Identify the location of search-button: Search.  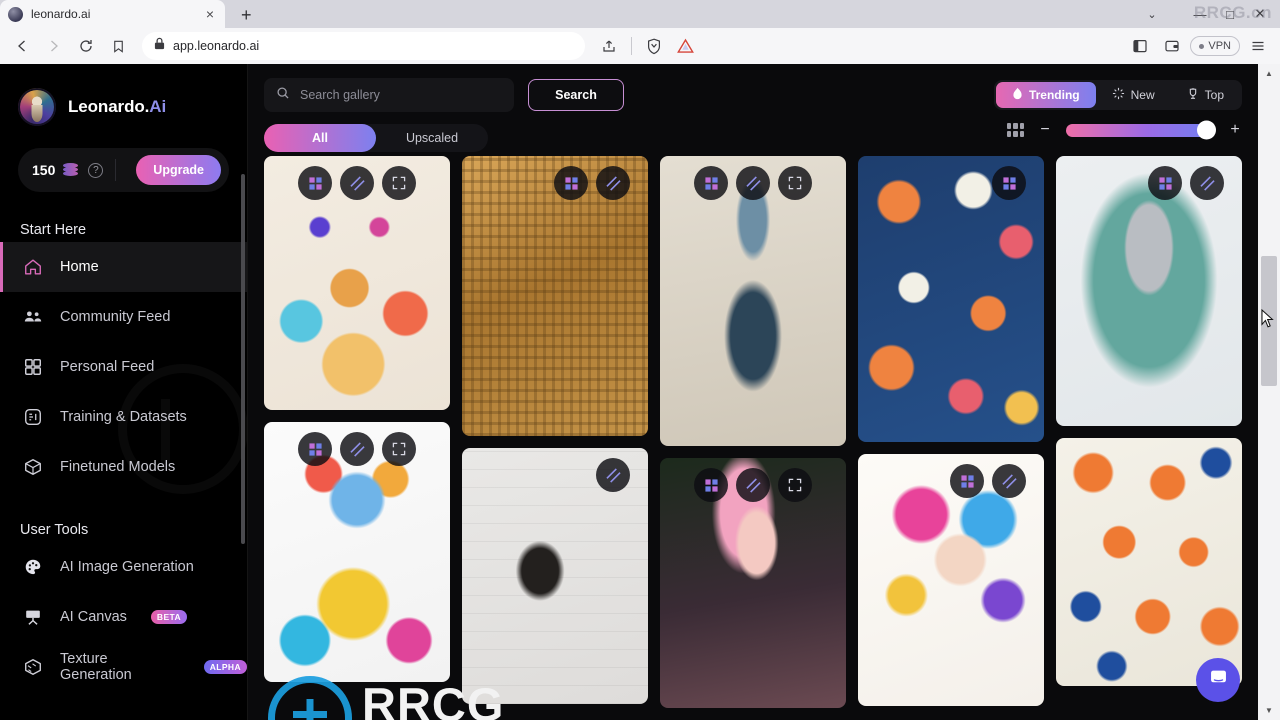
(576, 95).